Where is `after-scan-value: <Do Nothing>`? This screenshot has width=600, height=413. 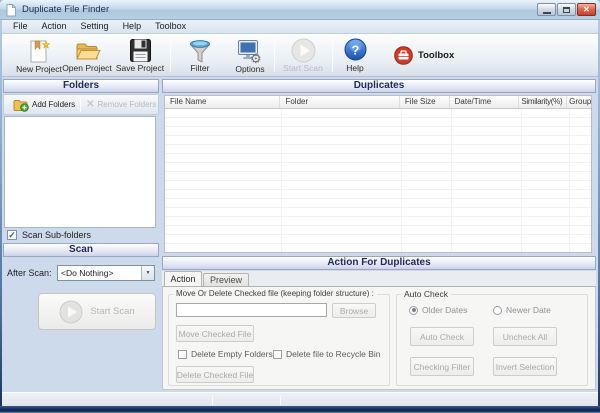 after-scan-value: <Do Nothing> is located at coordinates (87, 273).